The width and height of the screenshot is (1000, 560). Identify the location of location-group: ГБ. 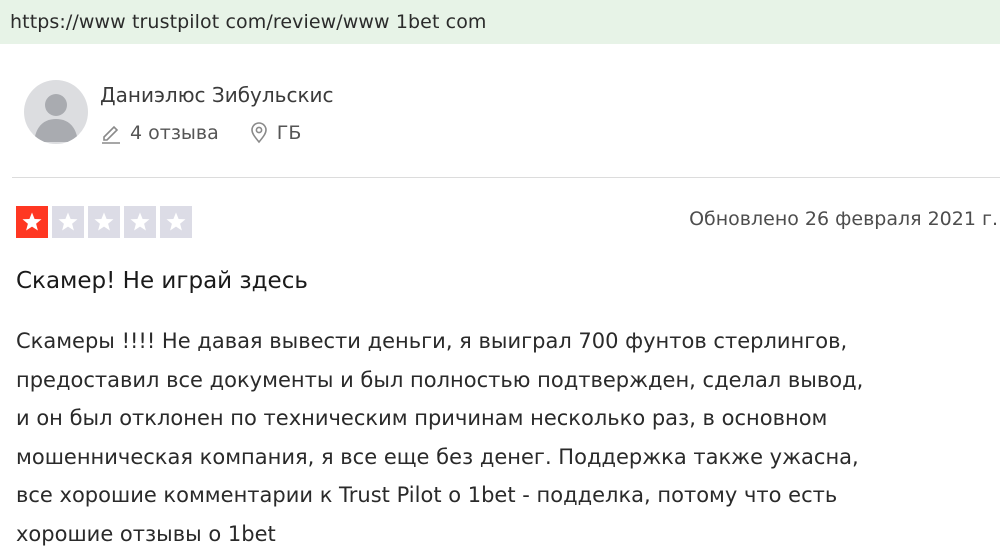
(275, 133).